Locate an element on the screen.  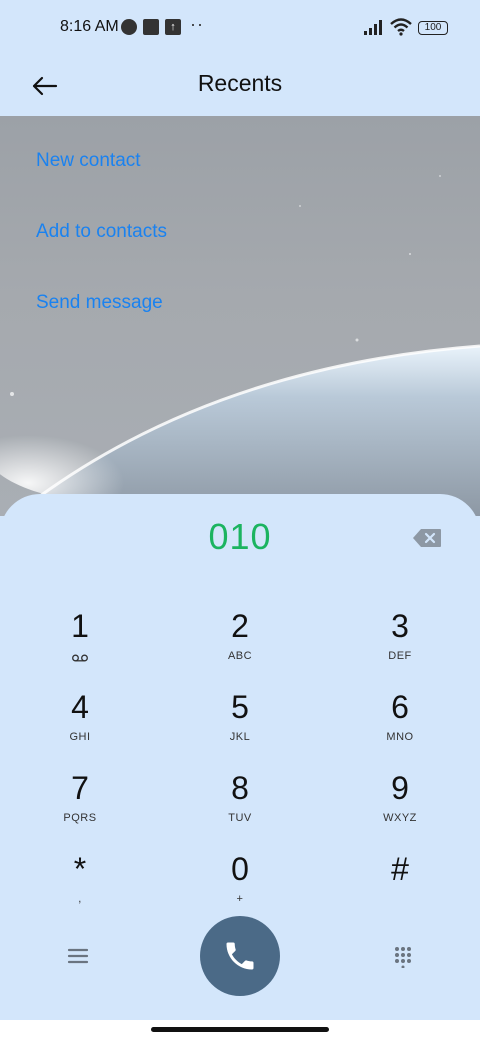
signal-icon is located at coordinates (373, 27).